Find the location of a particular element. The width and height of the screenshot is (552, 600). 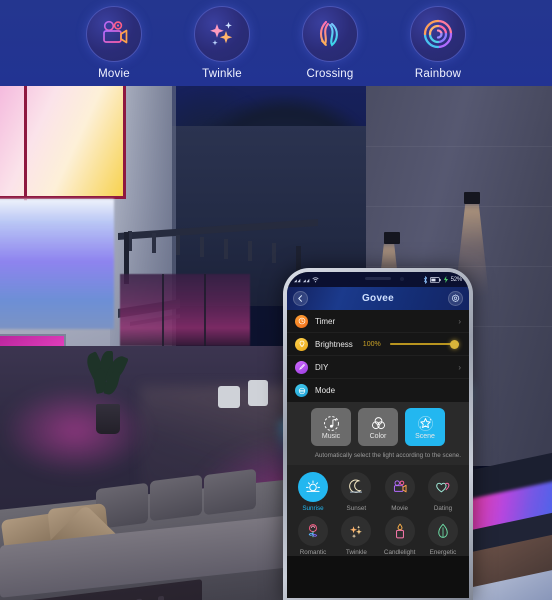

mode-button-music: Music is located at coordinates (331, 427).